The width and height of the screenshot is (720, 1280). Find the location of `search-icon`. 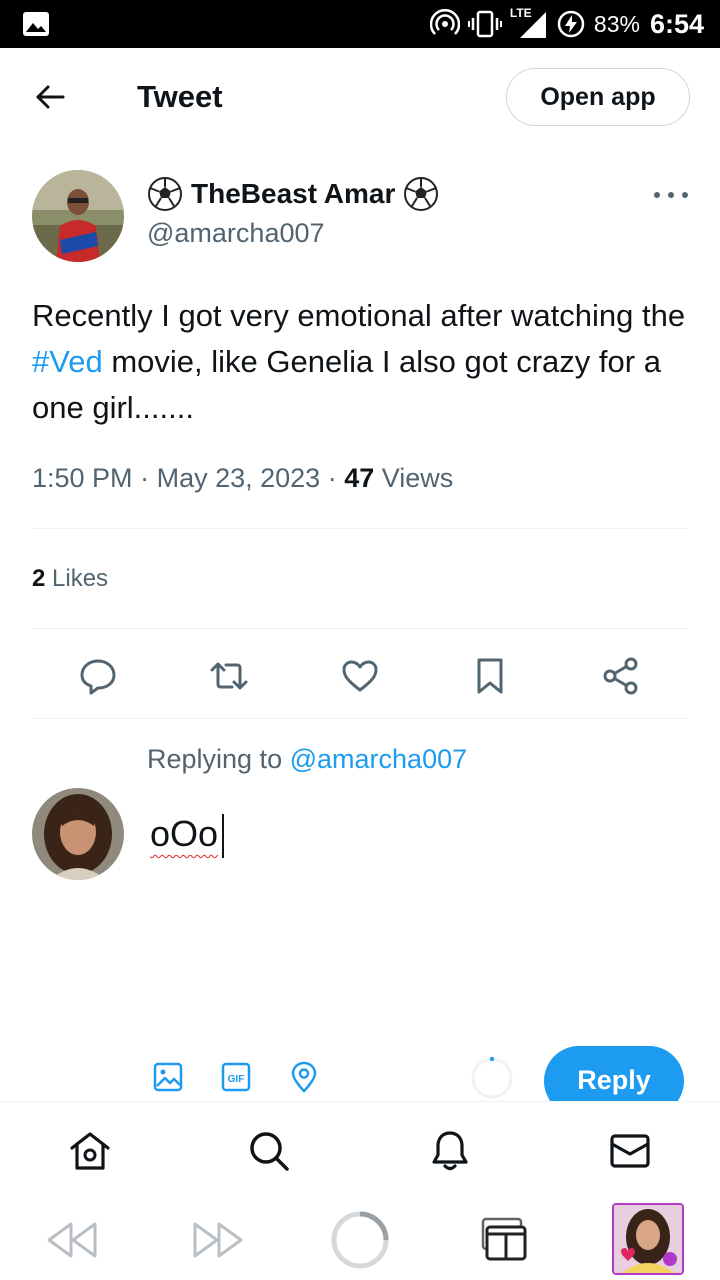

search-icon is located at coordinates (269, 1151).